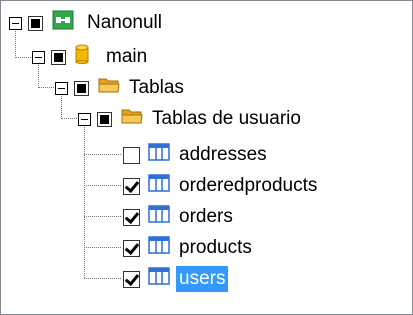  What do you see at coordinates (156, 87) in the screenshot?
I see `tree-node-label: Tablas` at bounding box center [156, 87].